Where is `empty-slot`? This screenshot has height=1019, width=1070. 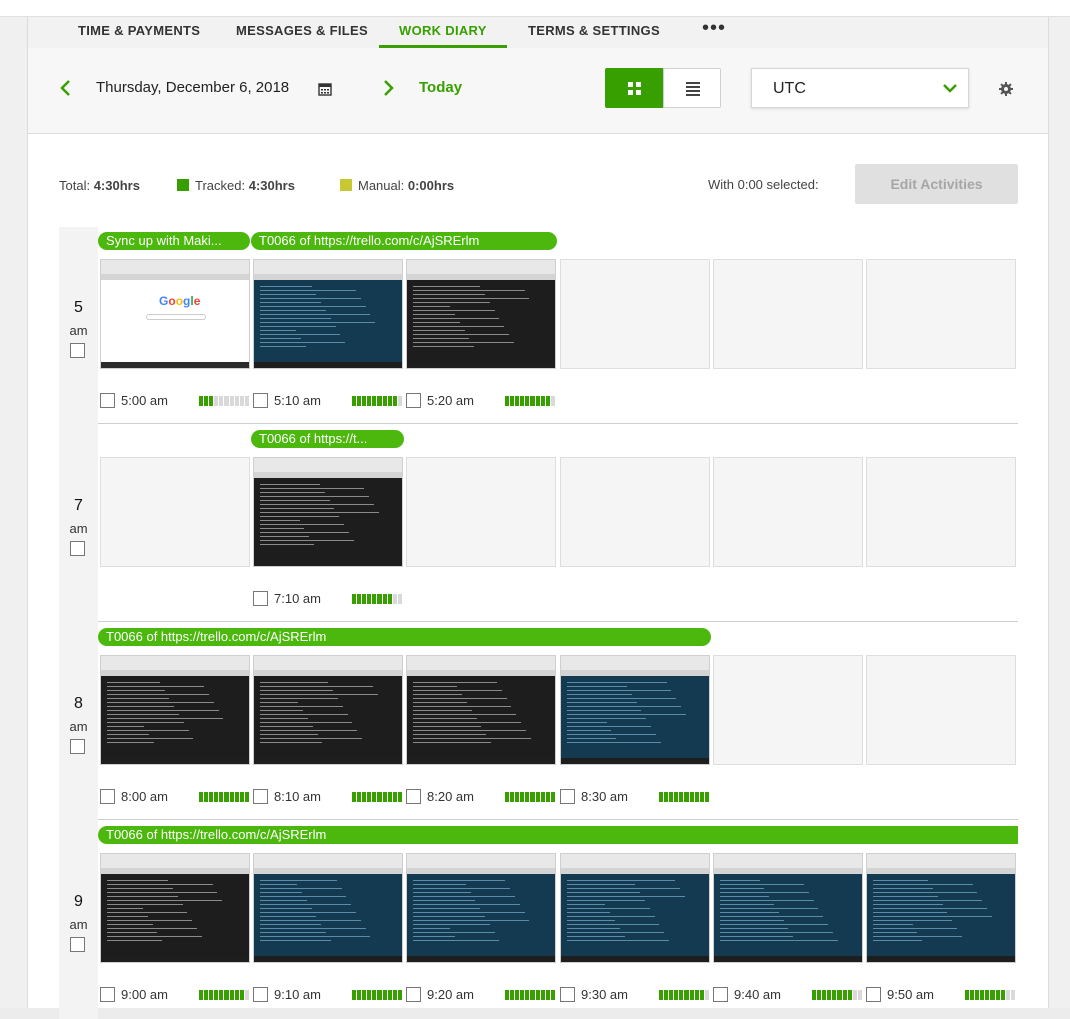
empty-slot is located at coordinates (941, 314).